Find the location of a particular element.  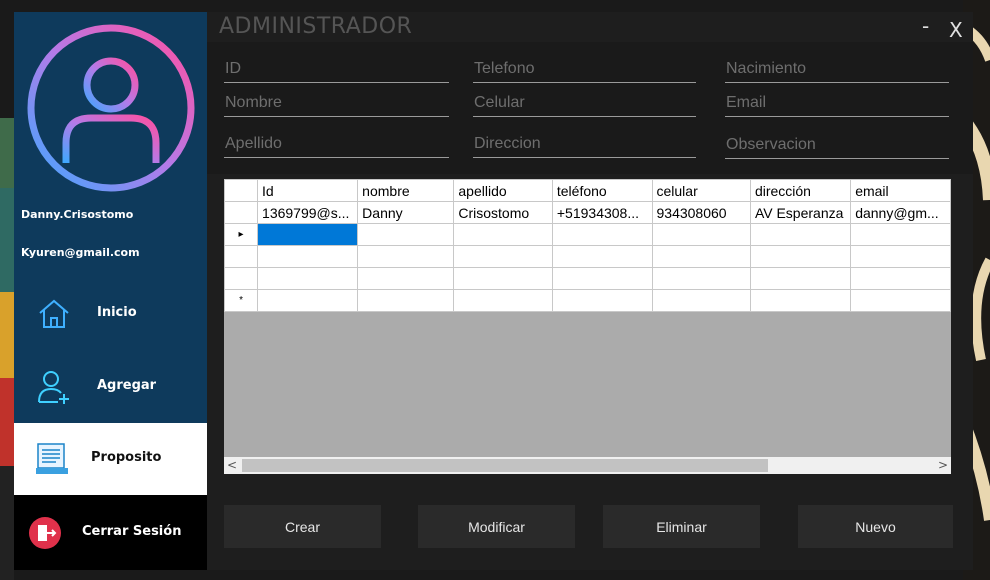

row-header-corner is located at coordinates (241, 190).